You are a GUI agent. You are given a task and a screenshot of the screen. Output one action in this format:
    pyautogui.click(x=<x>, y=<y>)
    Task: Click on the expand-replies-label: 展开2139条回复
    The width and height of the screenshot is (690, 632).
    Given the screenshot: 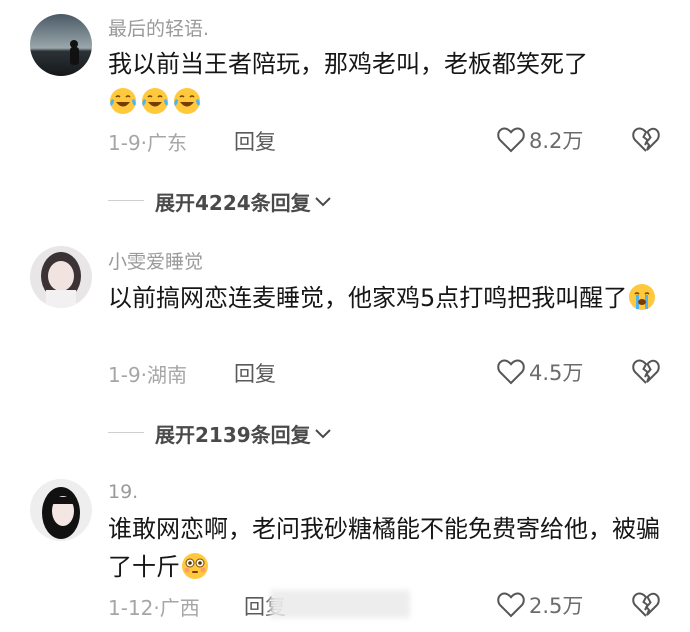 What is the action you would take?
    pyautogui.click(x=233, y=435)
    